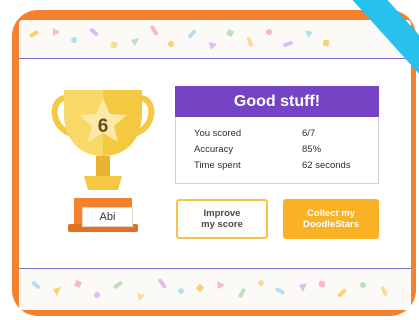 This screenshot has width=419, height=320. Describe the element at coordinates (218, 133) in the screenshot. I see `stat-label: You scored` at that location.